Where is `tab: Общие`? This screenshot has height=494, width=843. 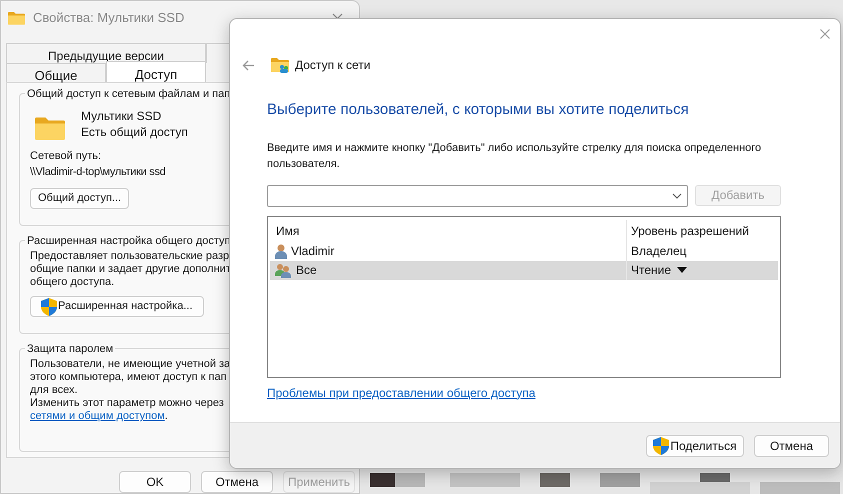 tab: Общие is located at coordinates (56, 72).